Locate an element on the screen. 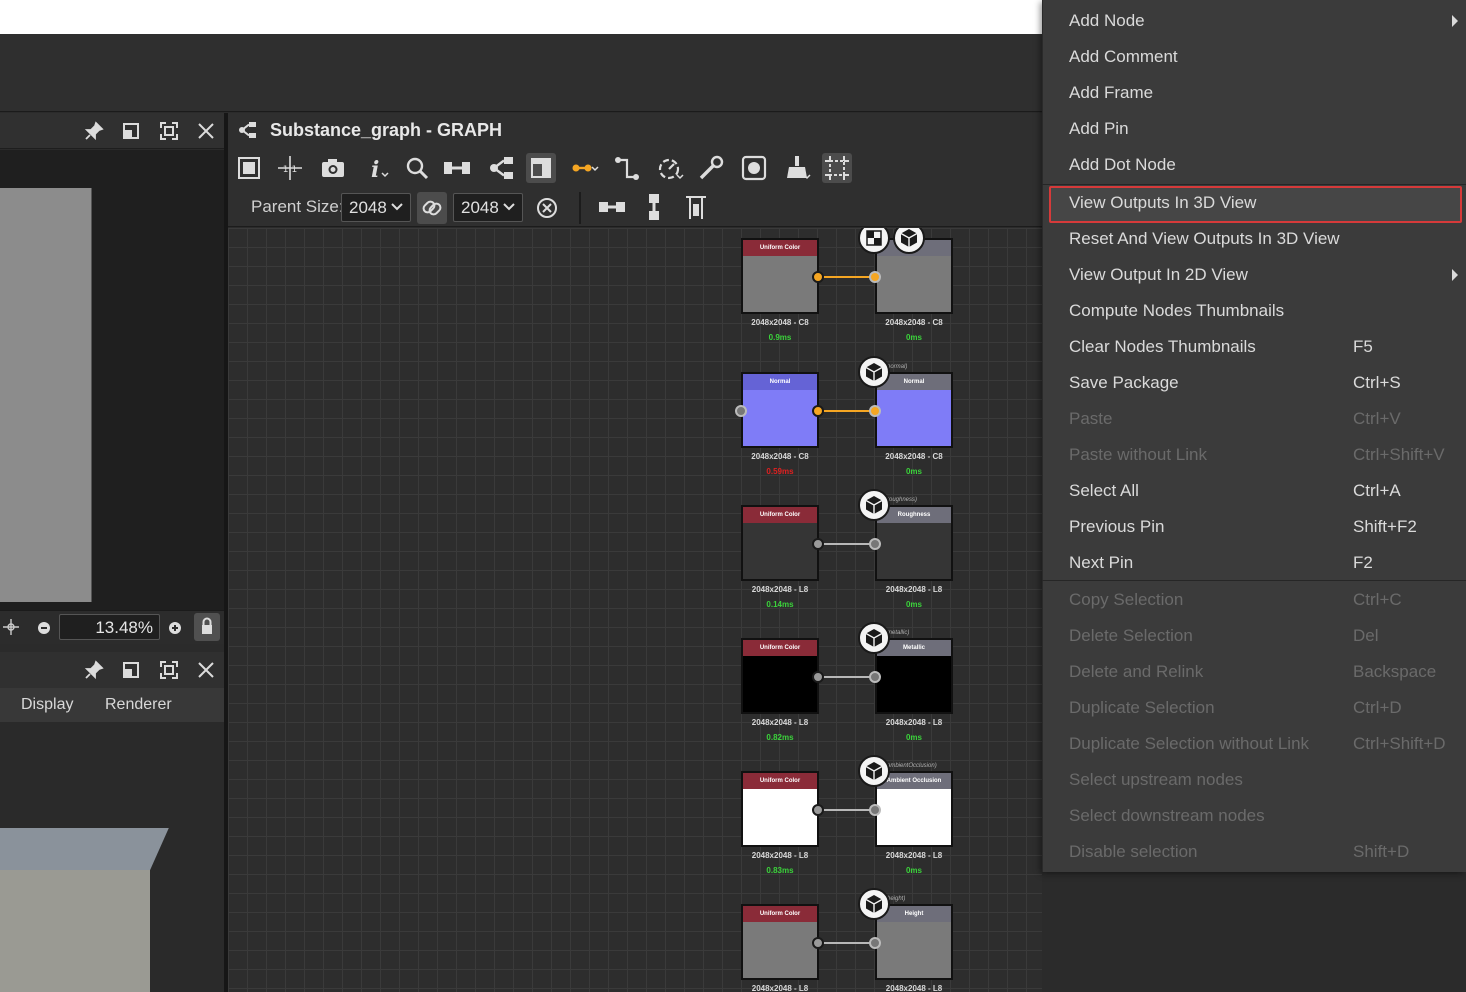  fit-icon is located at coordinates (11, 627).